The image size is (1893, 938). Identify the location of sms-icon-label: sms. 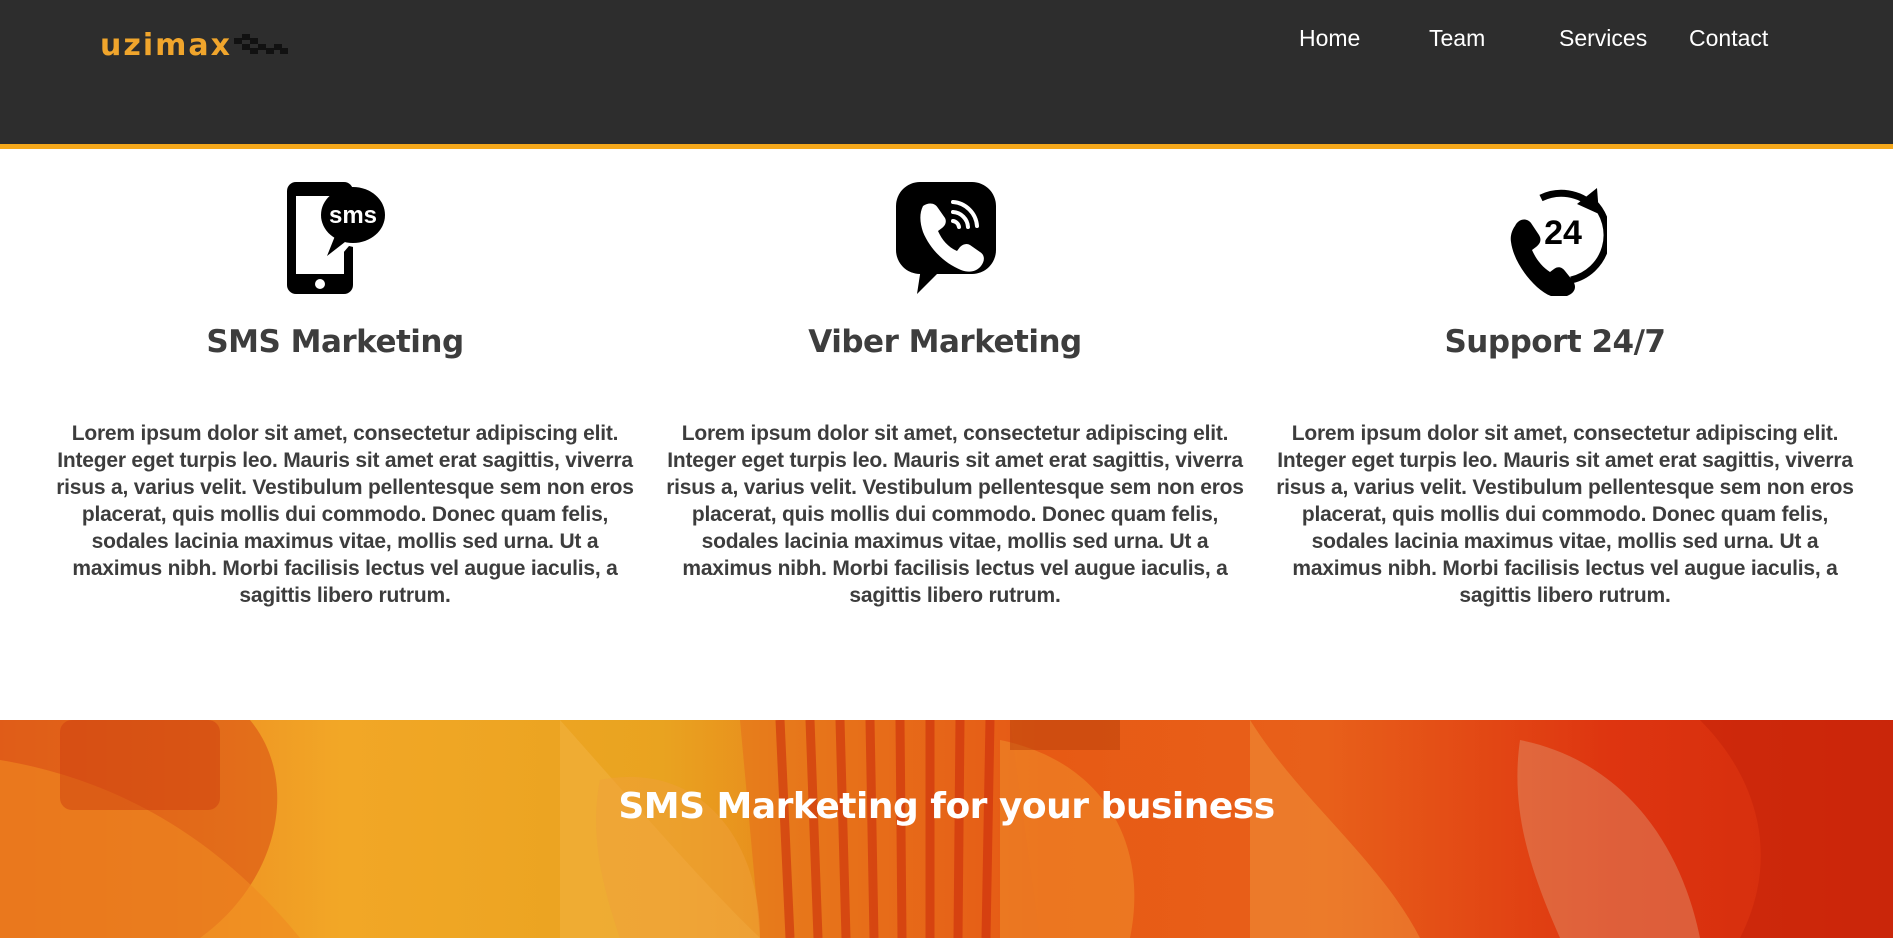
(353, 215).